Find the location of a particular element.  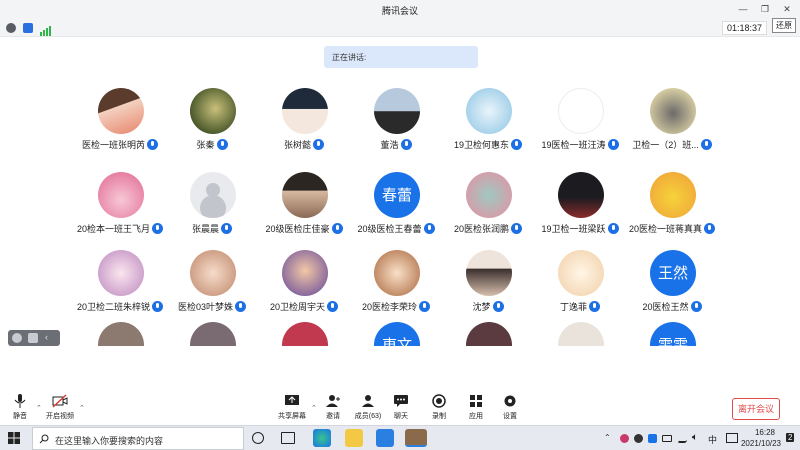

volume-icon: 🔈︎ is located at coordinates (695, 437).